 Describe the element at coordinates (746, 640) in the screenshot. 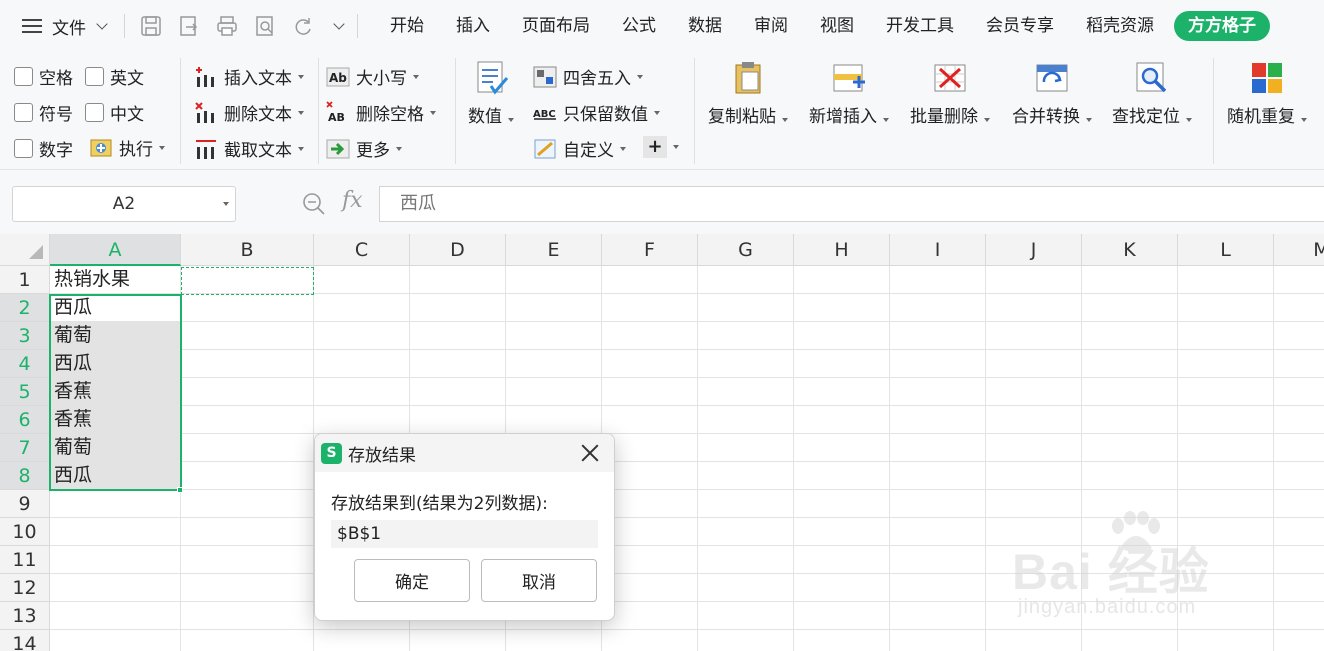

I see `cell-g14` at that location.